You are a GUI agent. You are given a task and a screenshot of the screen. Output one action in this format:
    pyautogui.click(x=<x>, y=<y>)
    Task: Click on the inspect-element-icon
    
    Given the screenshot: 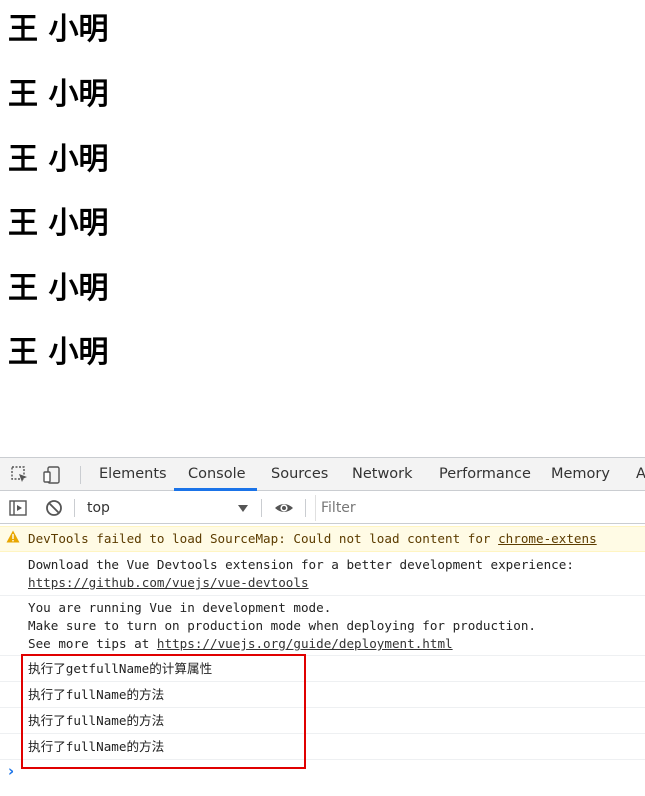 What is the action you would take?
    pyautogui.click(x=20, y=475)
    